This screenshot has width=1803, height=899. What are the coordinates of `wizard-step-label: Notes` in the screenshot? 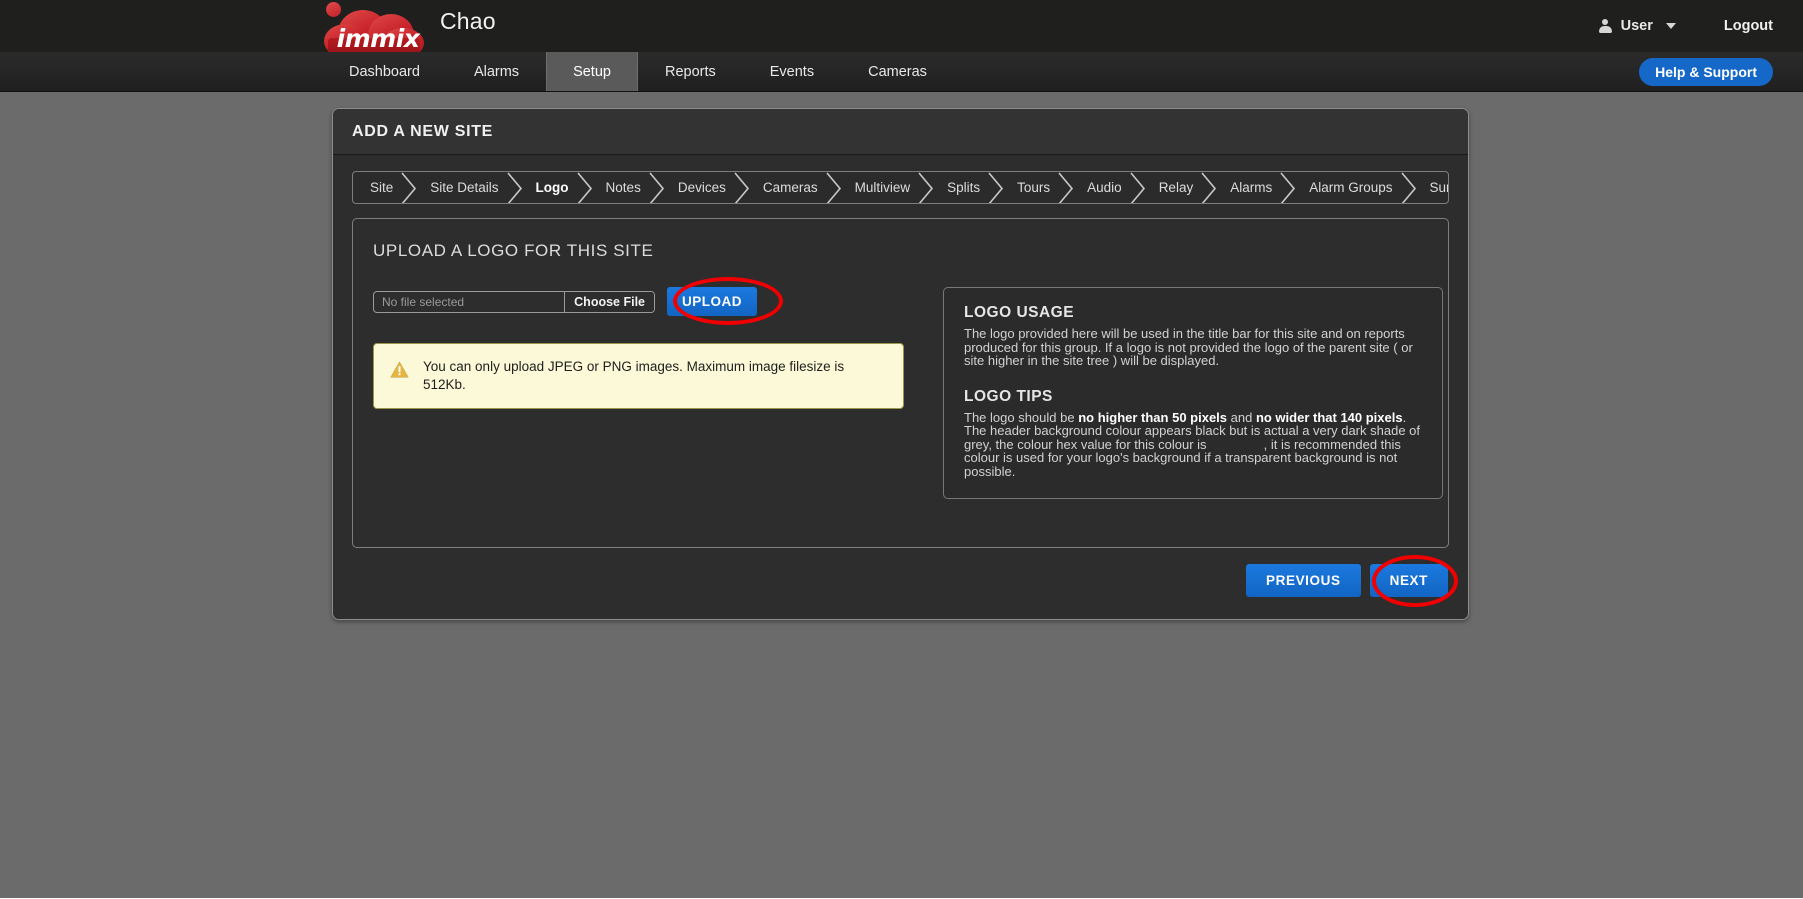 It's located at (623, 187).